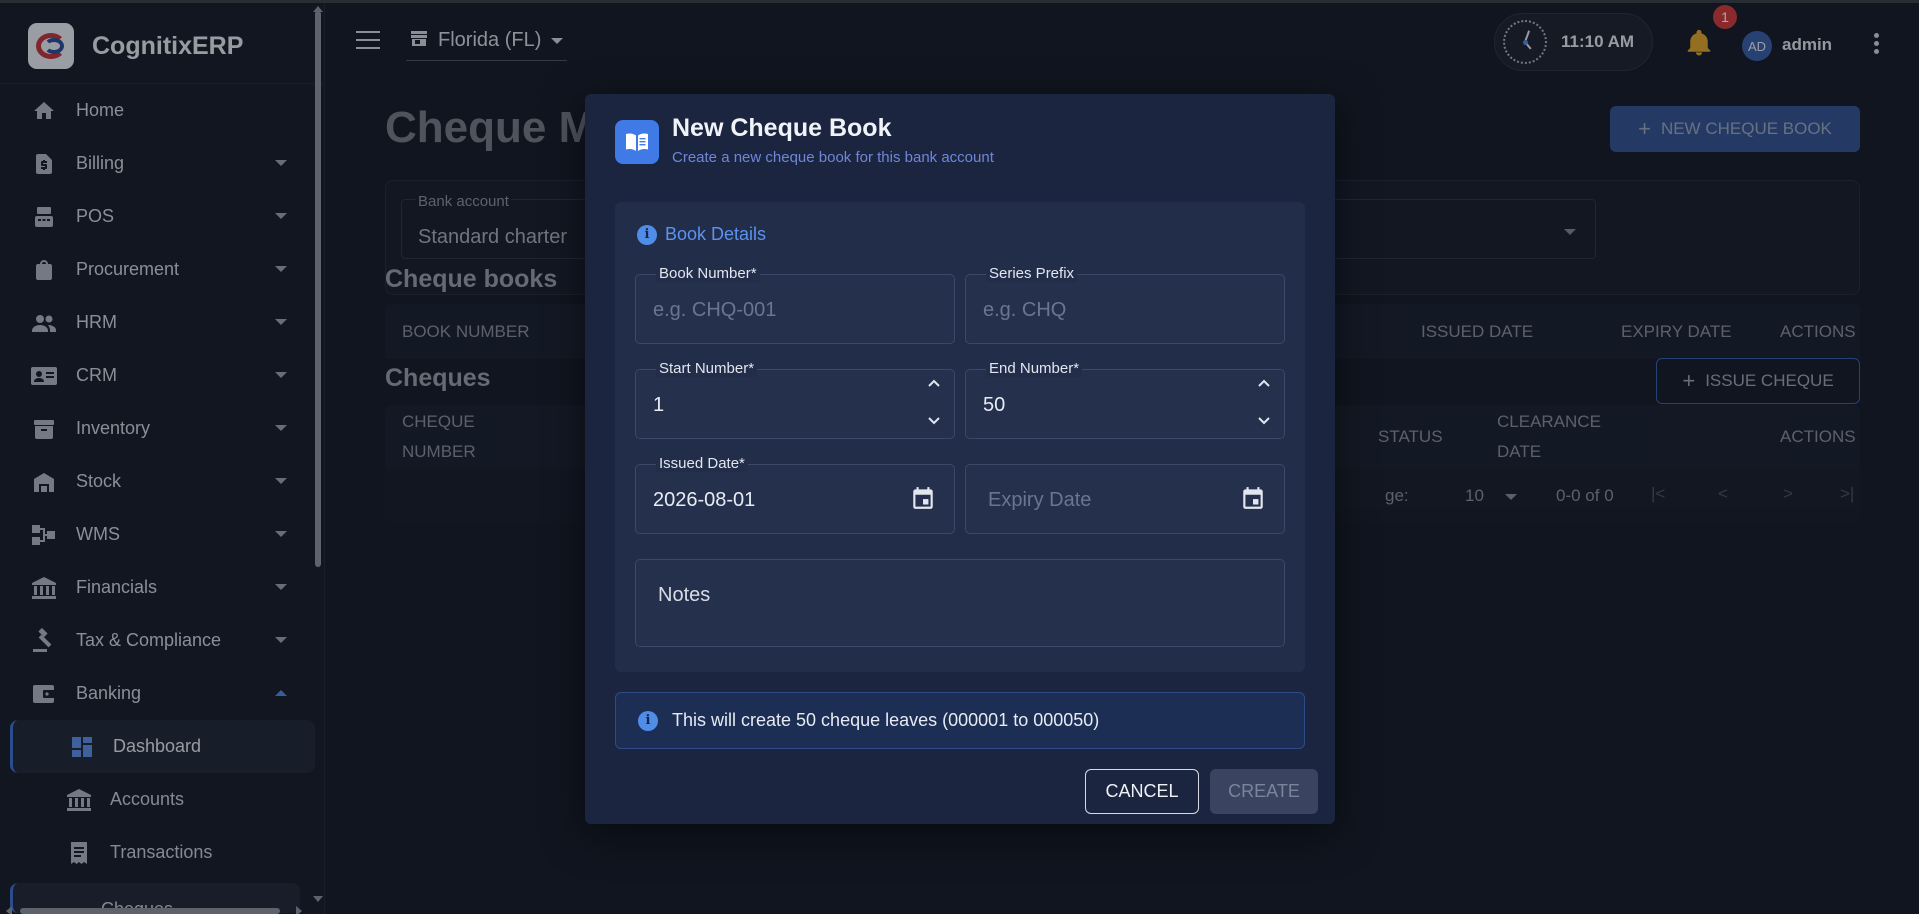 This screenshot has height=914, width=1919. What do you see at coordinates (684, 595) in the screenshot?
I see `notes-placeholder: Notes` at bounding box center [684, 595].